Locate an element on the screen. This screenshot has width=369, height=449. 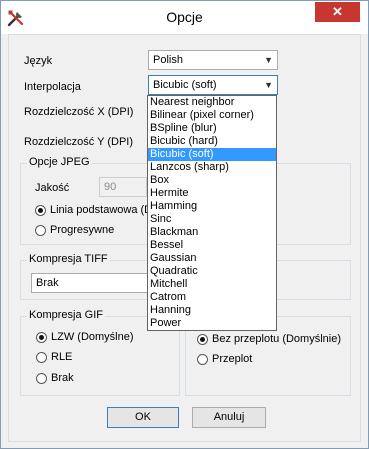
resolution-x-label: Rozdzielczość X (DPI) is located at coordinates (79, 112).